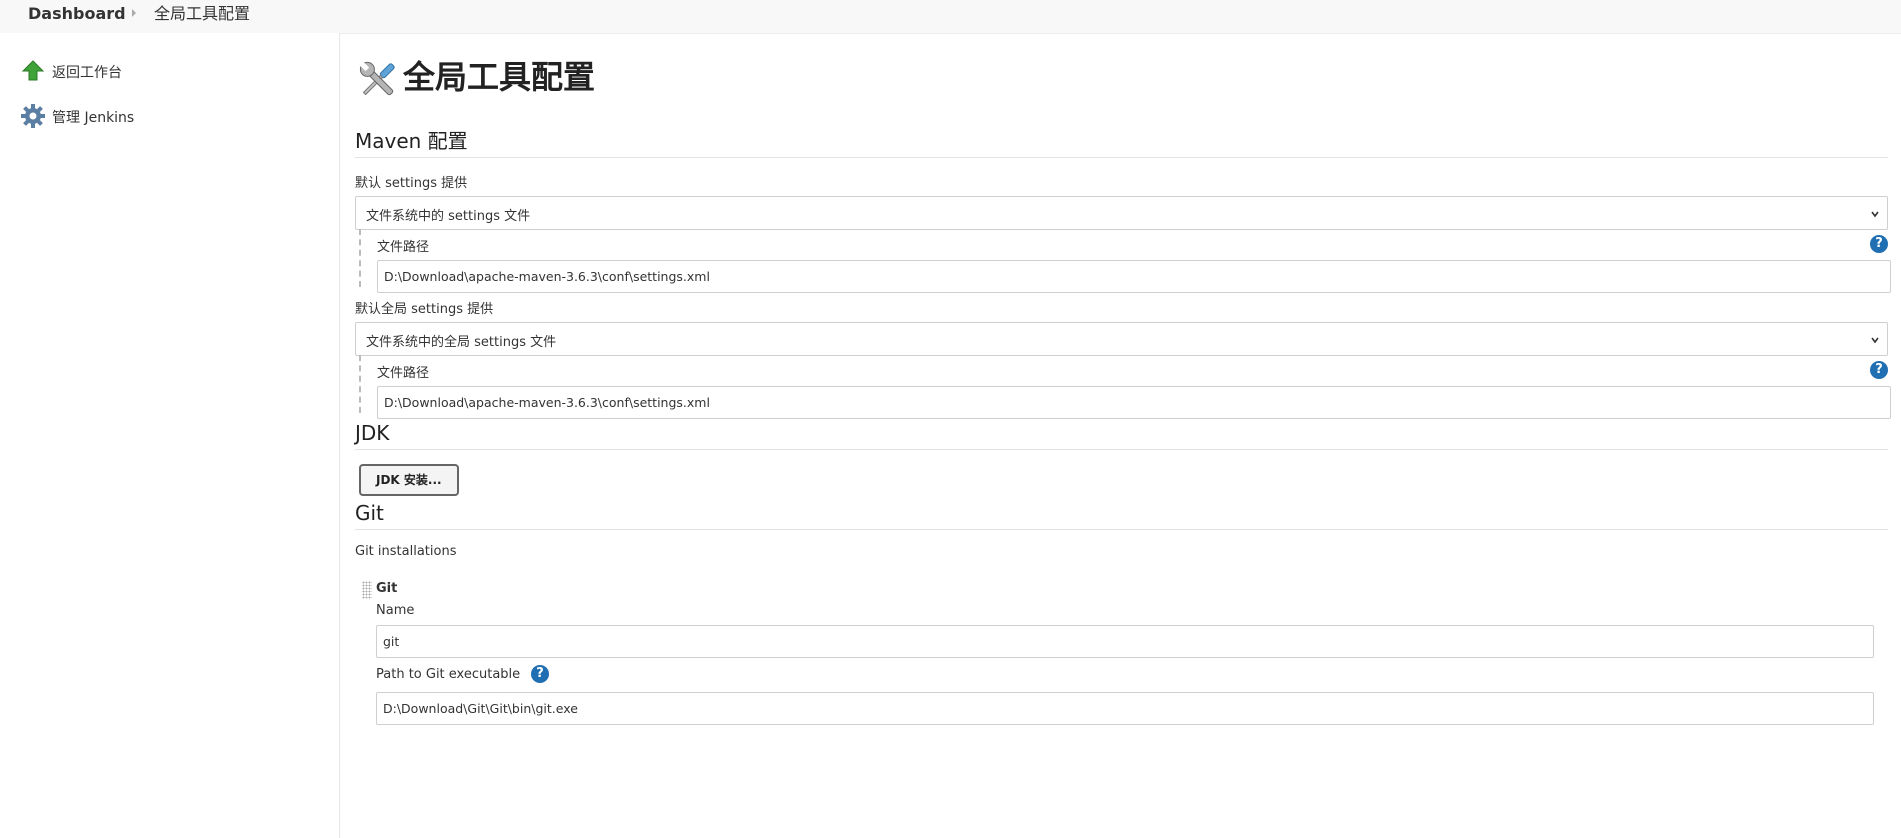 This screenshot has height=838, width=1901. What do you see at coordinates (424, 309) in the screenshot?
I see `global-settings-label: 默认全局 settings 提供` at bounding box center [424, 309].